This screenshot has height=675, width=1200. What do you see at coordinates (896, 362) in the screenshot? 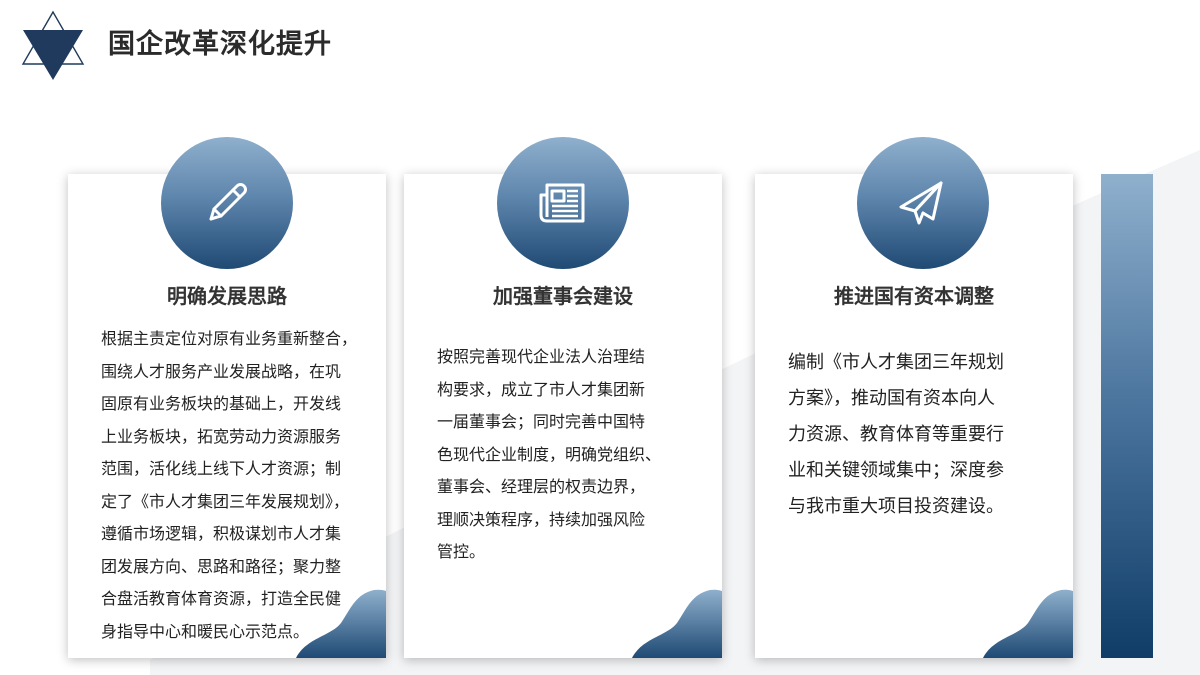
I see `card-line: 编制《市人才集团三年规划` at bounding box center [896, 362].